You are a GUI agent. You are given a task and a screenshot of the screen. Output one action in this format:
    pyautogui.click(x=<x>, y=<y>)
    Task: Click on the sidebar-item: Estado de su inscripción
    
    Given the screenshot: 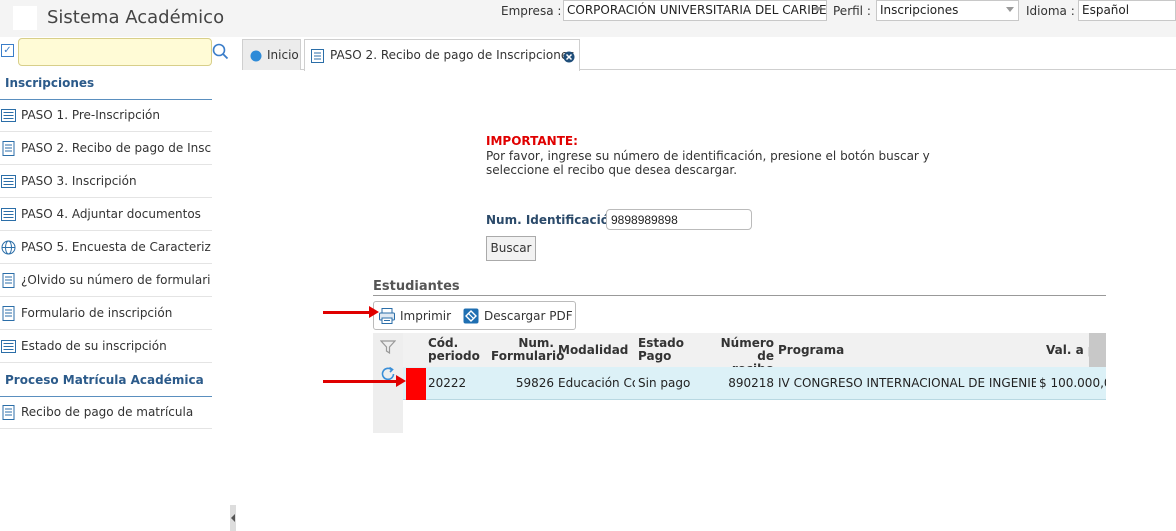 What is the action you would take?
    pyautogui.click(x=106, y=346)
    